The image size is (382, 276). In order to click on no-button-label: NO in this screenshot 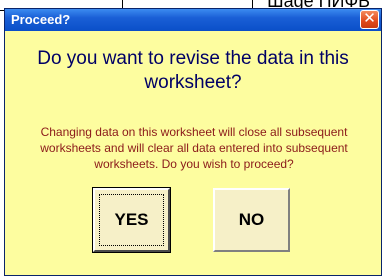, I will do `click(251, 219)`.